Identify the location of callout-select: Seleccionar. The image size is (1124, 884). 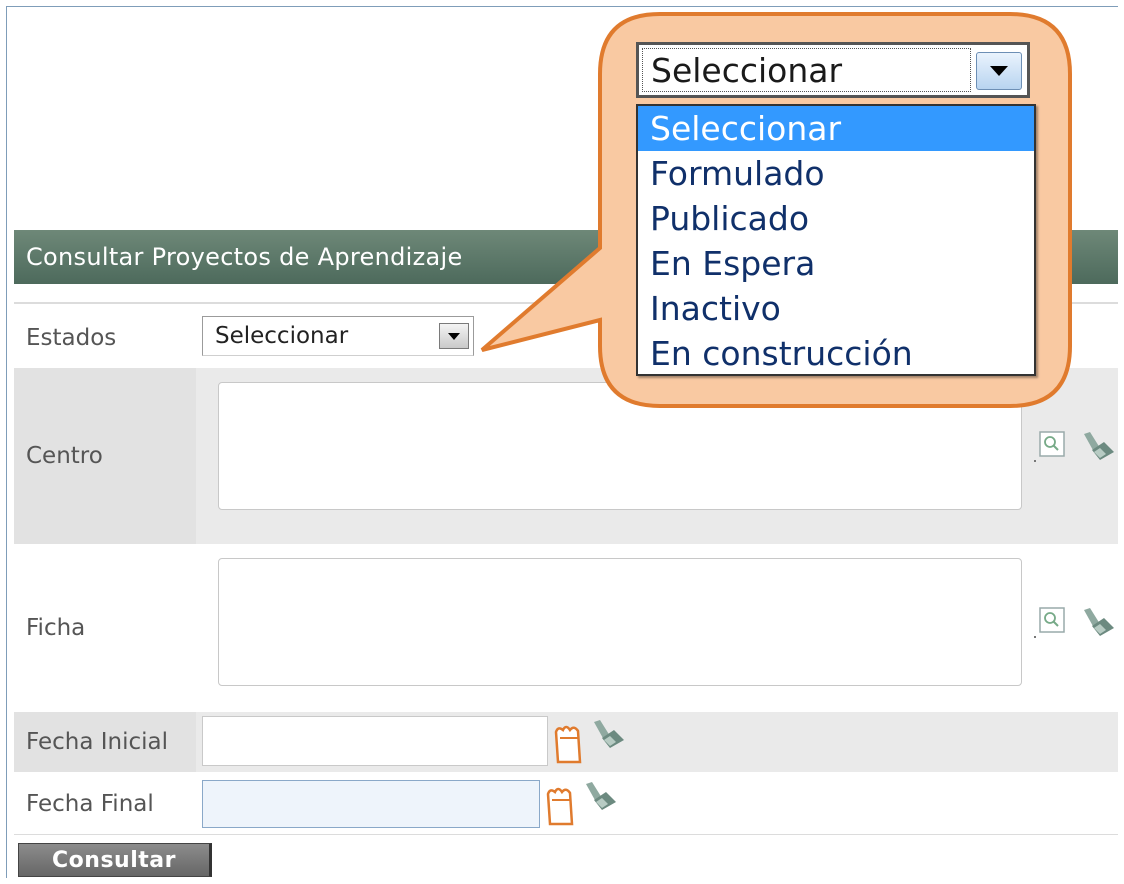
(833, 70).